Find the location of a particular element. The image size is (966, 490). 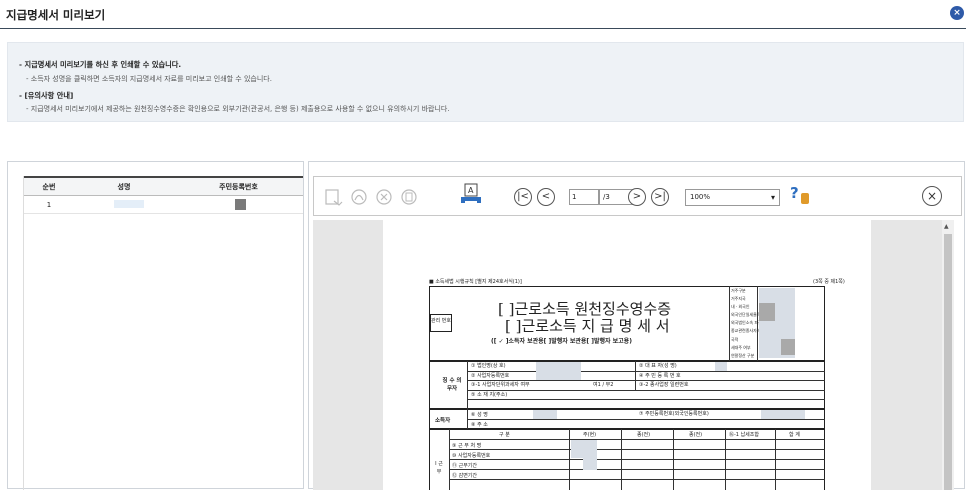

th-category: 구 분 is located at coordinates (504, 435).